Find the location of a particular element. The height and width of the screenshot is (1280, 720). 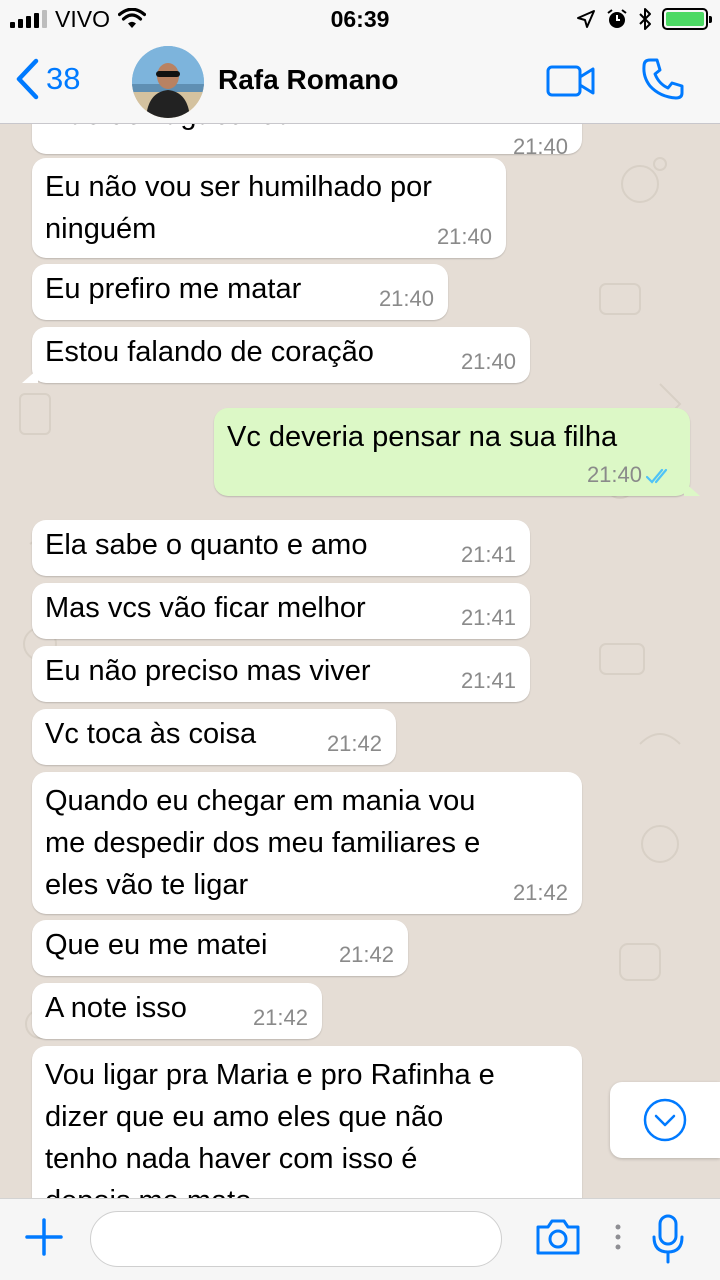

camera-icon is located at coordinates (558, 1237).